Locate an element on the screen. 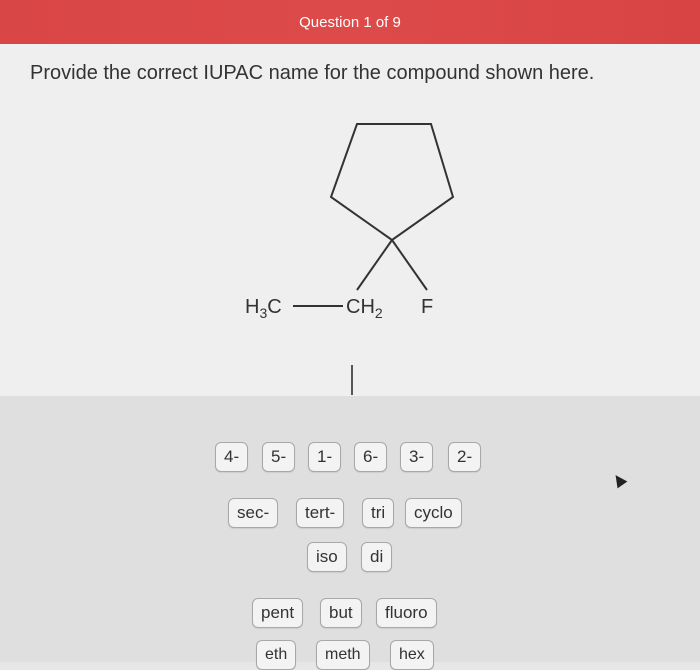  tile-locant-3: 3- is located at coordinates (417, 457).